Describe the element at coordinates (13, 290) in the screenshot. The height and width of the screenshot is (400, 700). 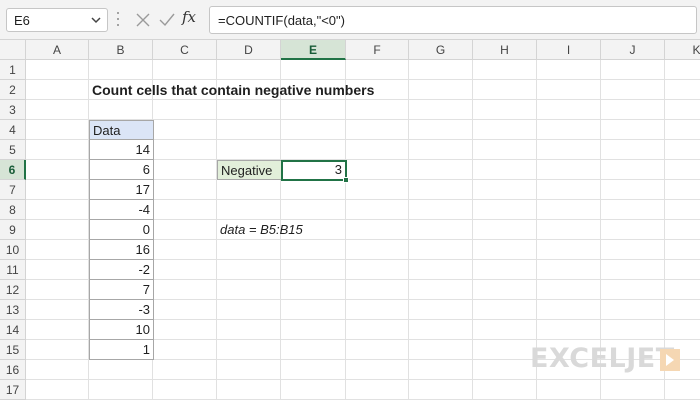
I see `row-header-12: 12` at that location.